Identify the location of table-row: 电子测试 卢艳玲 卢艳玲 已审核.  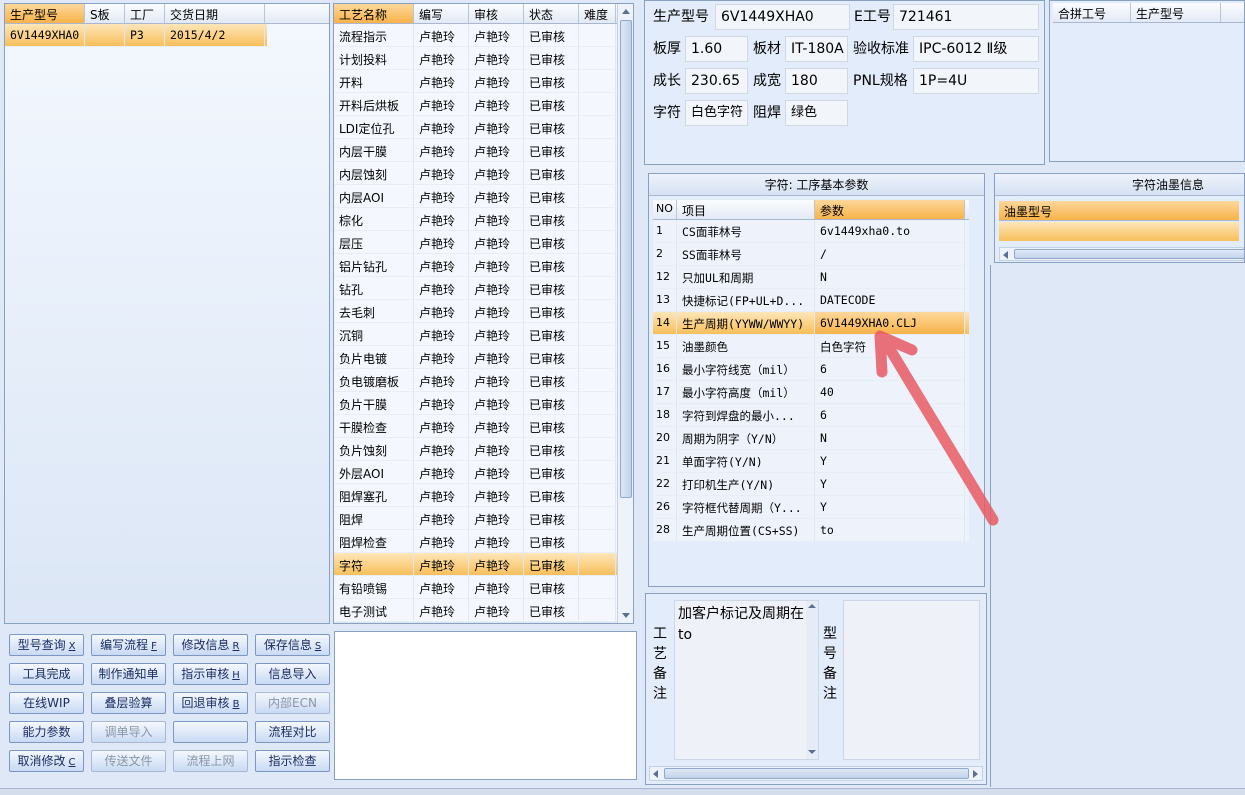
(483, 610).